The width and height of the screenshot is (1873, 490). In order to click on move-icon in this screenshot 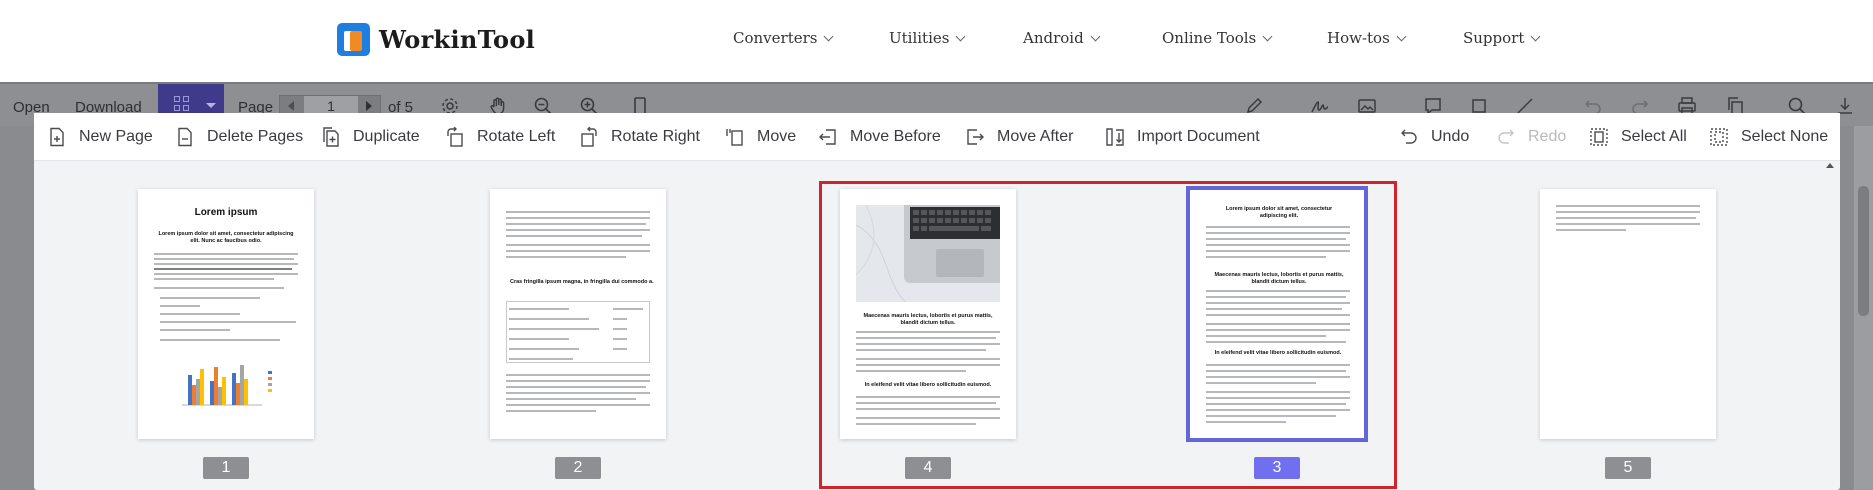, I will do `click(735, 137)`.